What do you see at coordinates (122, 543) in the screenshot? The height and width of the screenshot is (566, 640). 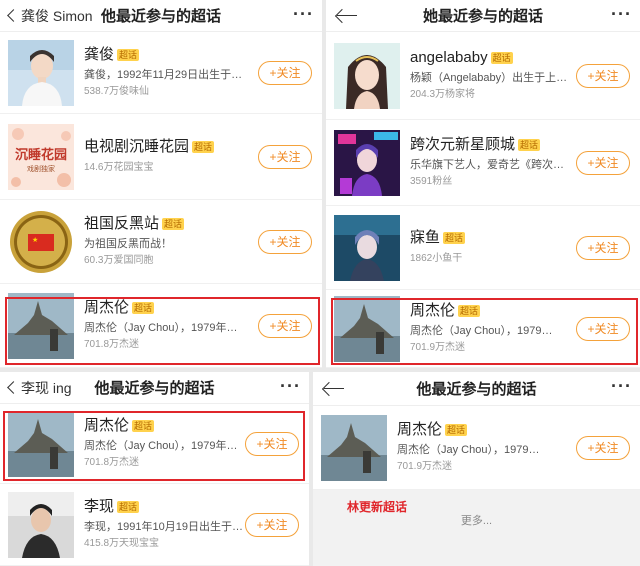 I see `fan-count: 415.8万天现宝宝` at bounding box center [122, 543].